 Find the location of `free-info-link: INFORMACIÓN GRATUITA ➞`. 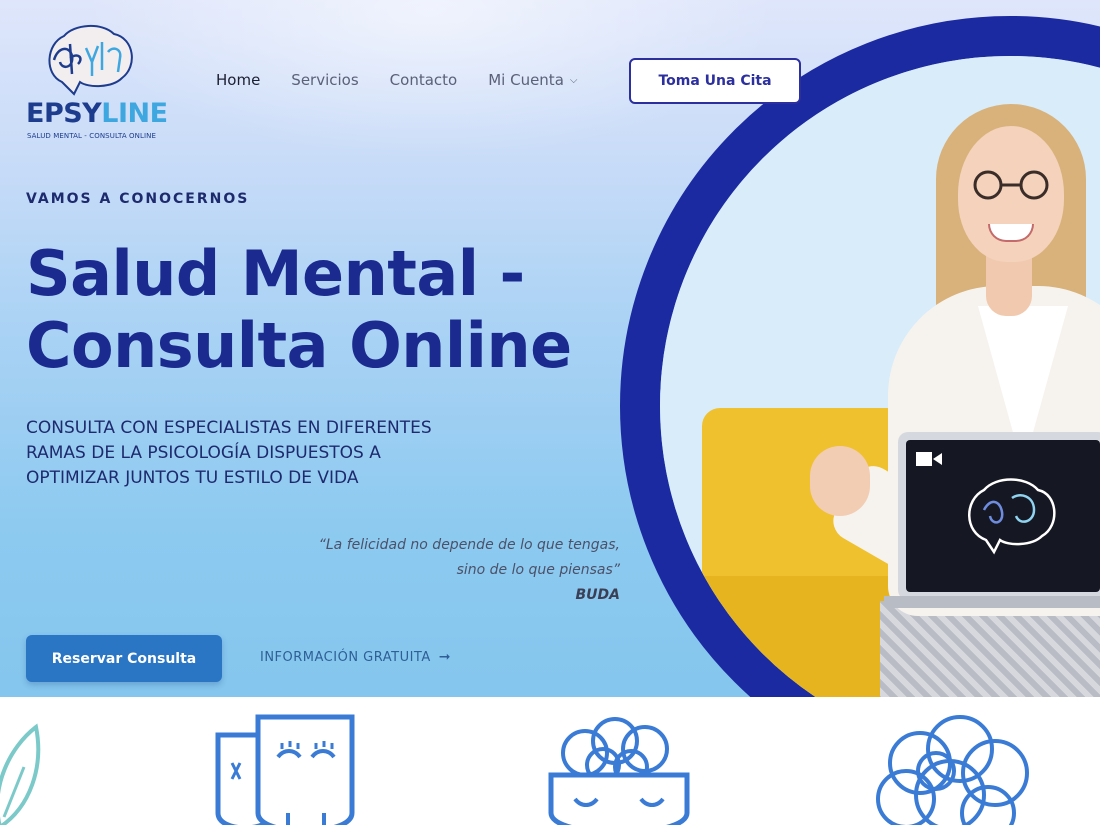

free-info-link: INFORMACIÓN GRATUITA ➞ is located at coordinates (355, 657).